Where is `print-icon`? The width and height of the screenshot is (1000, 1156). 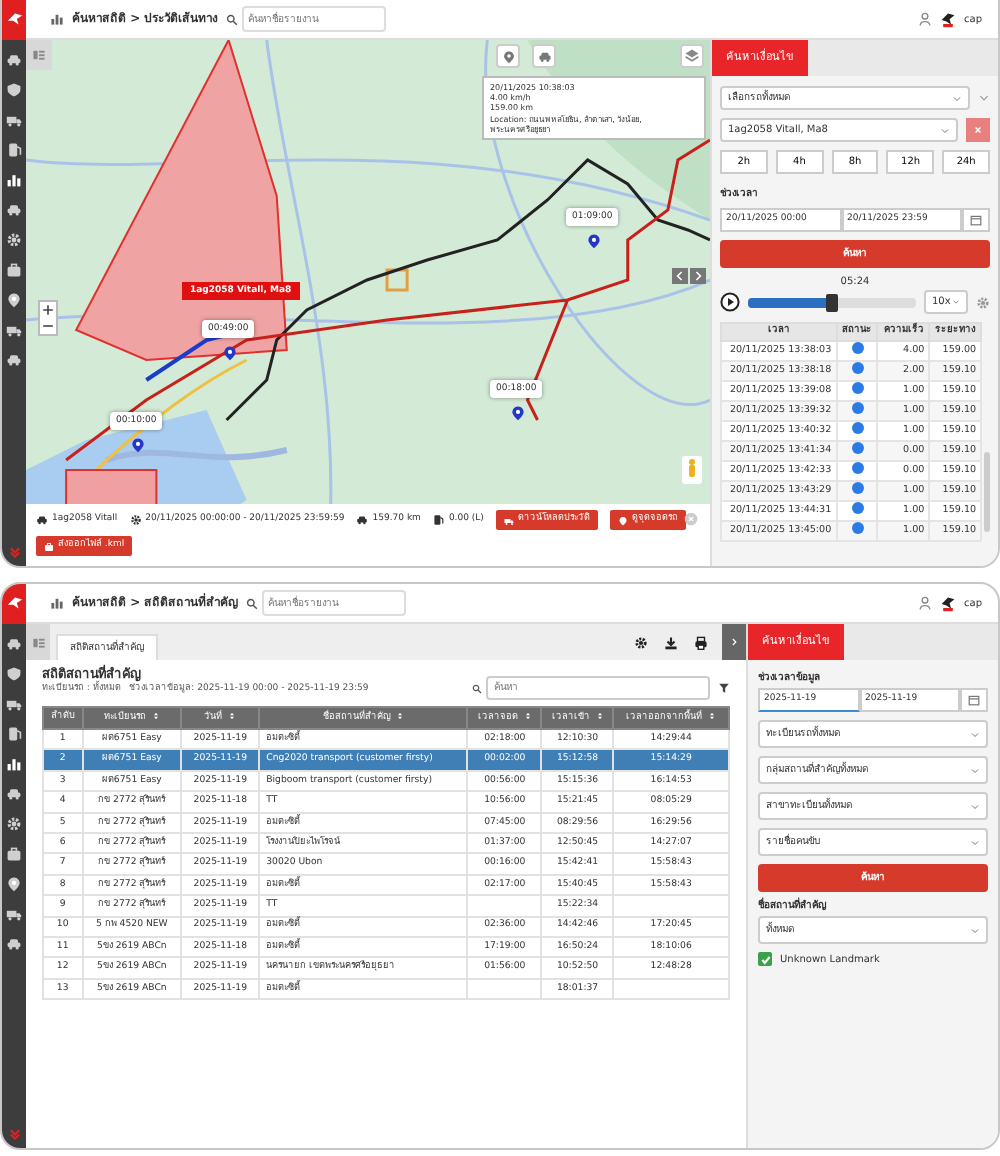 print-icon is located at coordinates (701, 642).